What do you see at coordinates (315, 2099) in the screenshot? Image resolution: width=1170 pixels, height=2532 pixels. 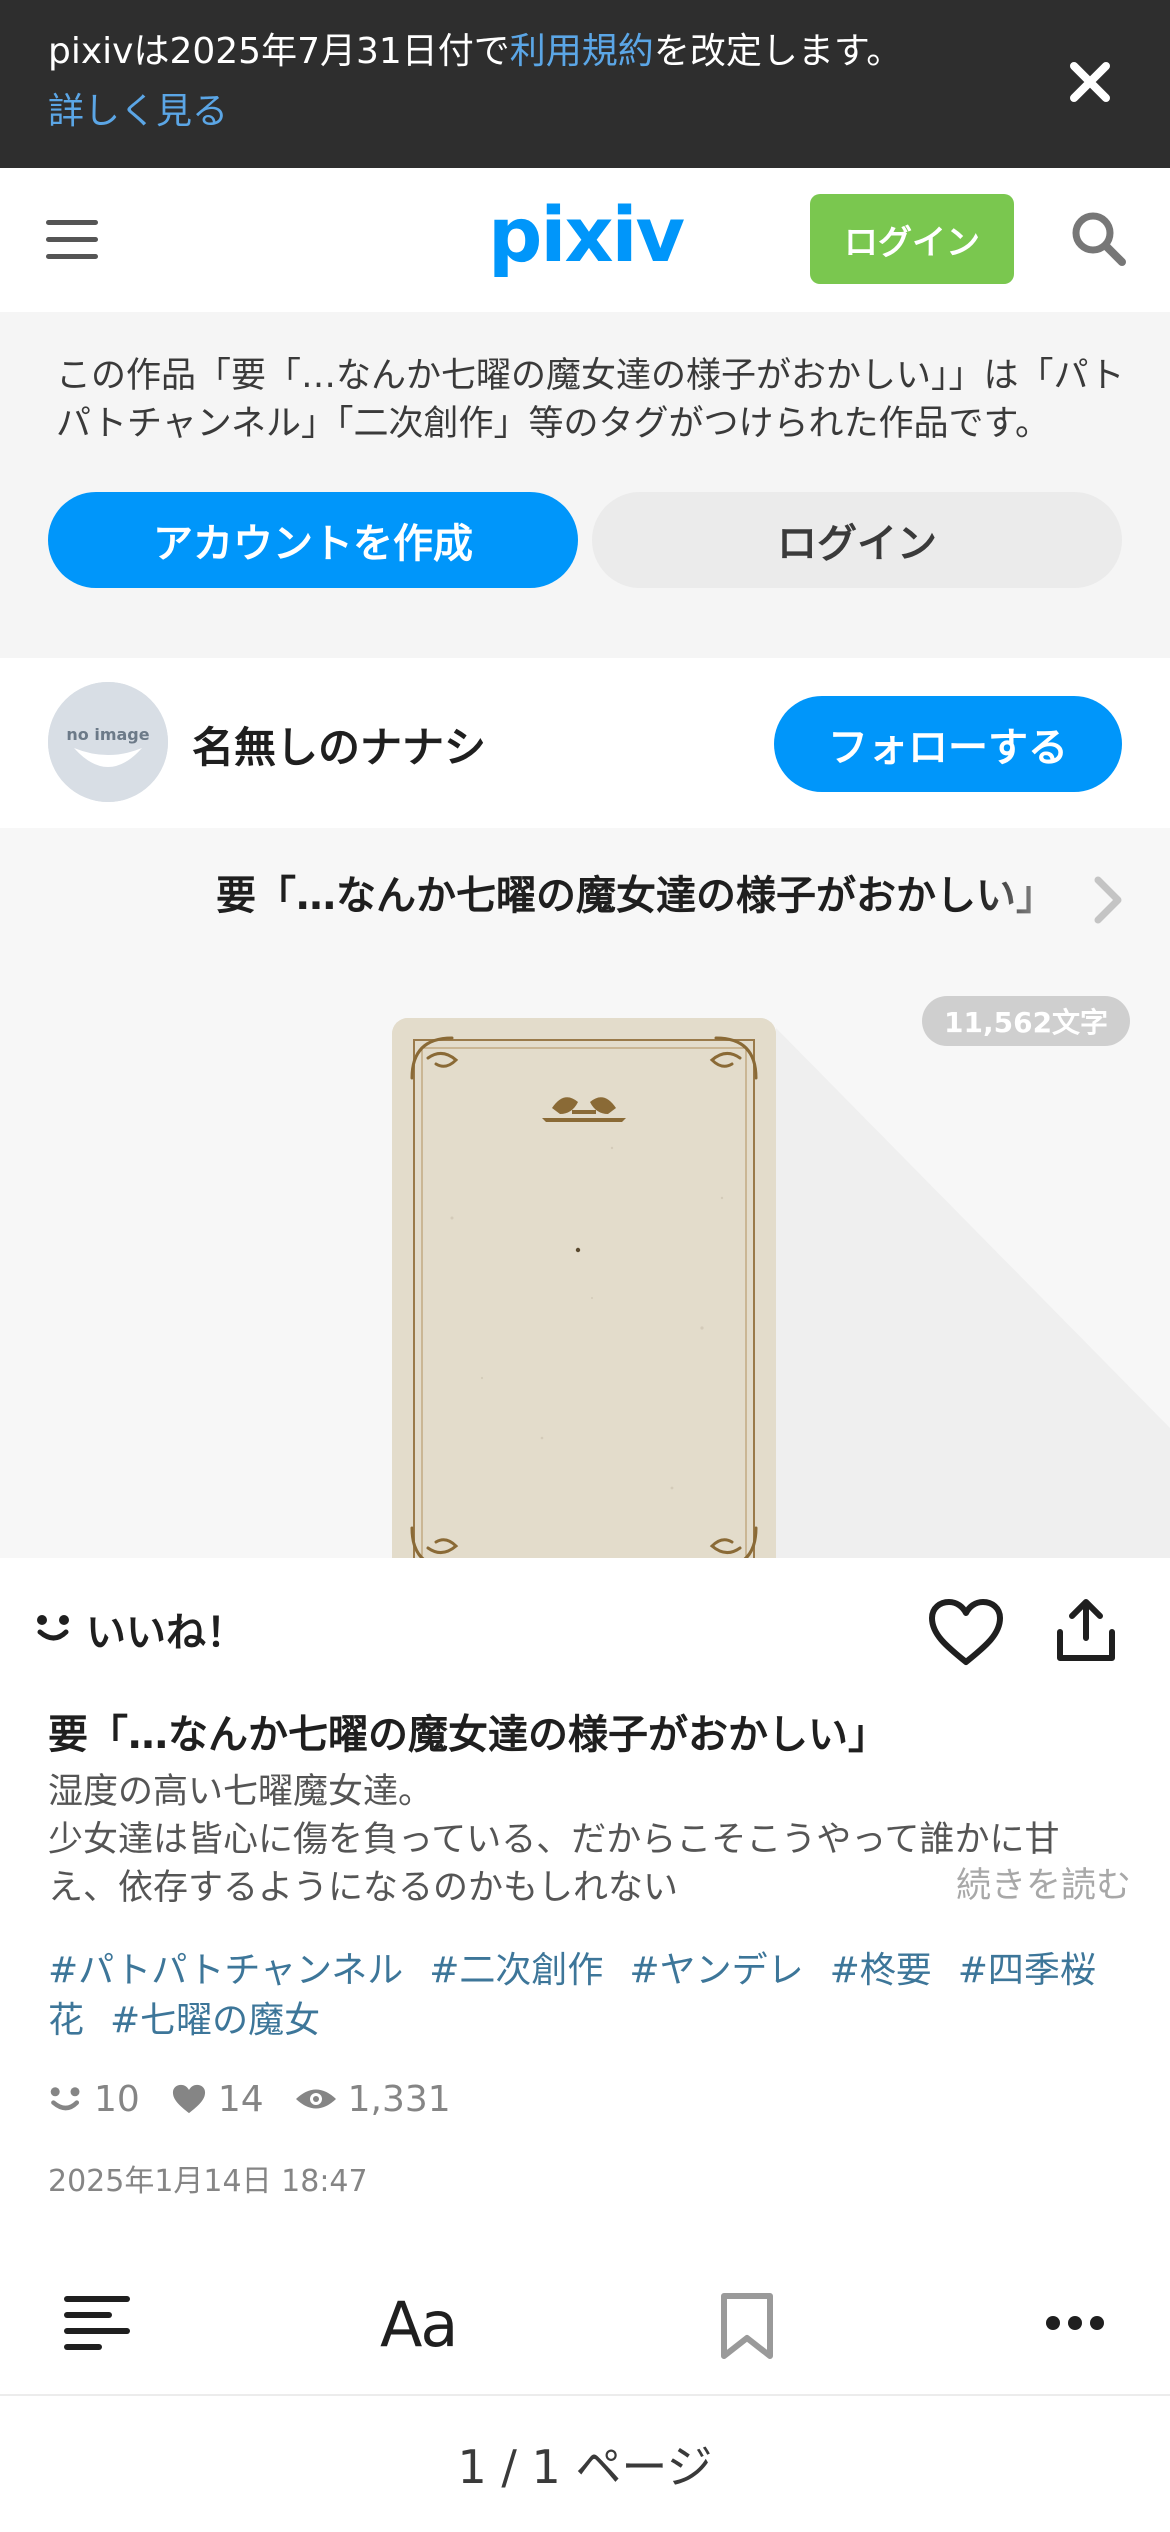 I see `eye-icon` at bounding box center [315, 2099].